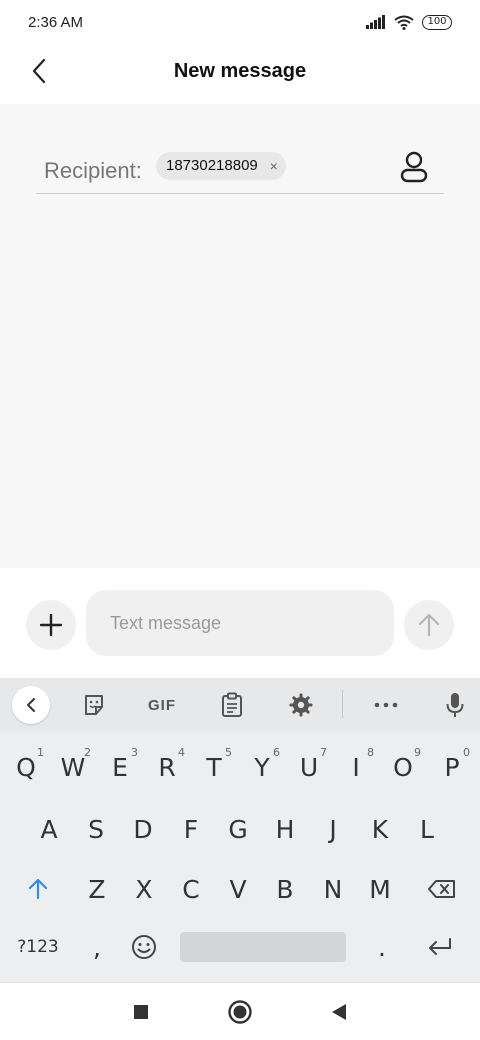  Describe the element at coordinates (375, 22) in the screenshot. I see `signal-icon` at that location.